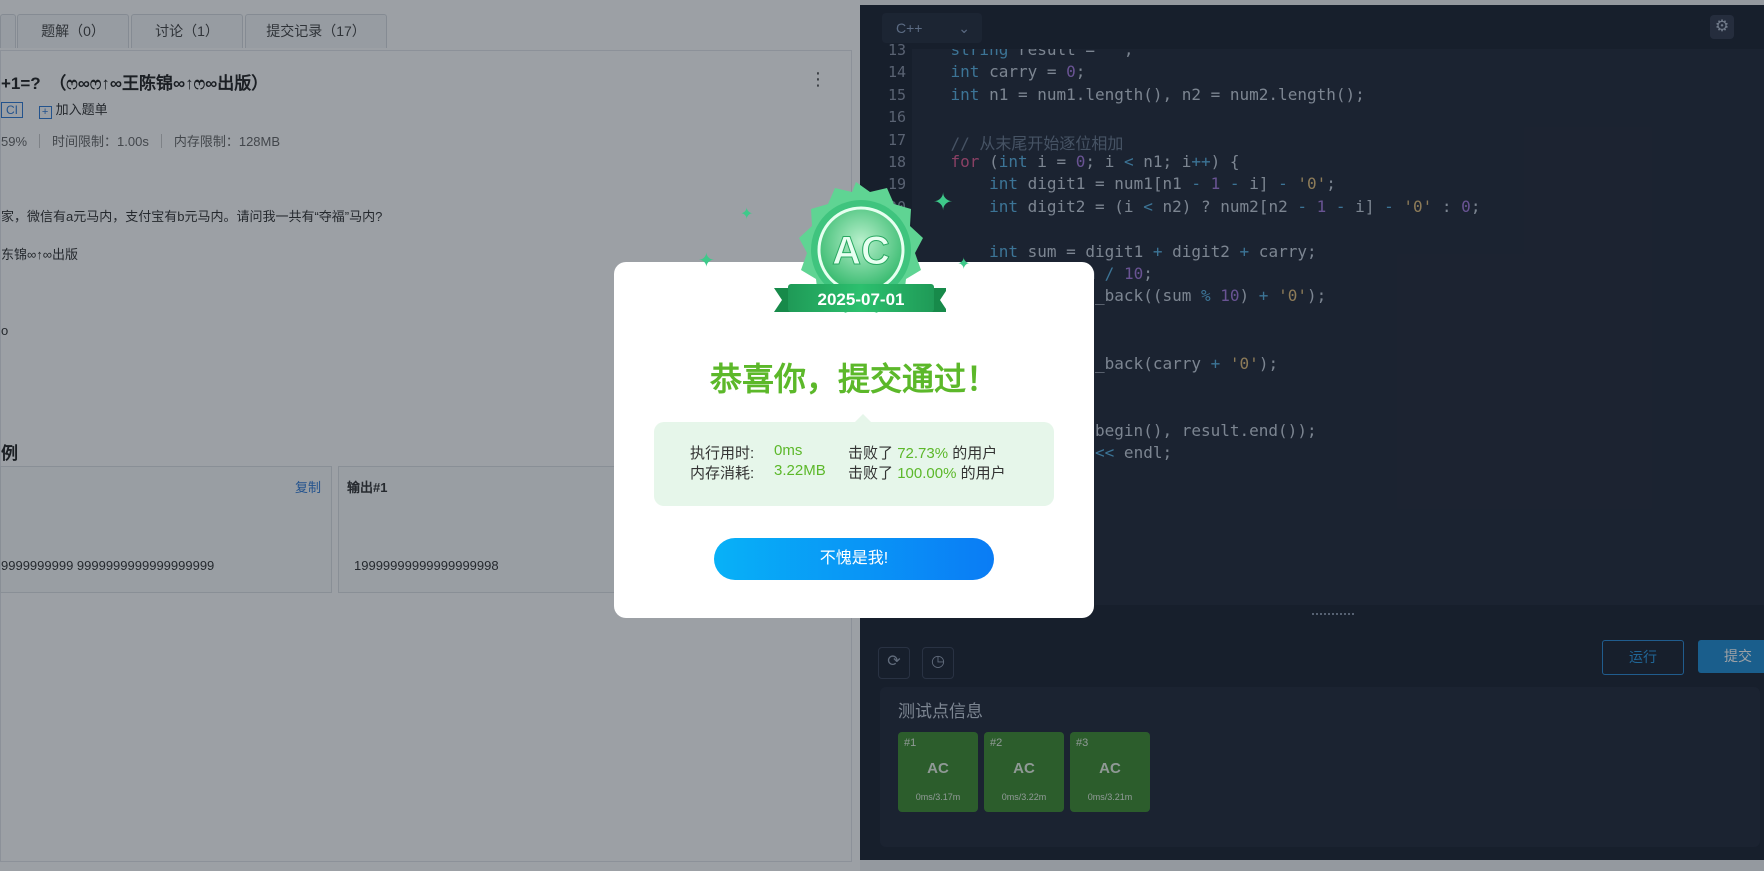  Describe the element at coordinates (861, 299) in the screenshot. I see `badge-date: 2025-07-01` at that location.